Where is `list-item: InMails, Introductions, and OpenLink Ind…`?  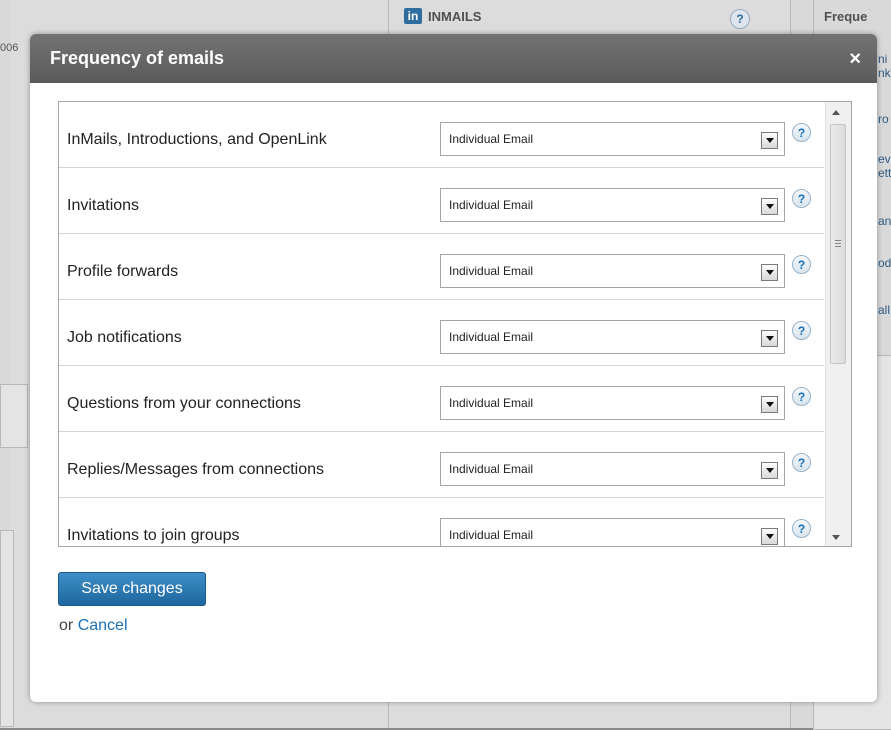 list-item: InMails, Introductions, and OpenLink Ind… is located at coordinates (441, 135).